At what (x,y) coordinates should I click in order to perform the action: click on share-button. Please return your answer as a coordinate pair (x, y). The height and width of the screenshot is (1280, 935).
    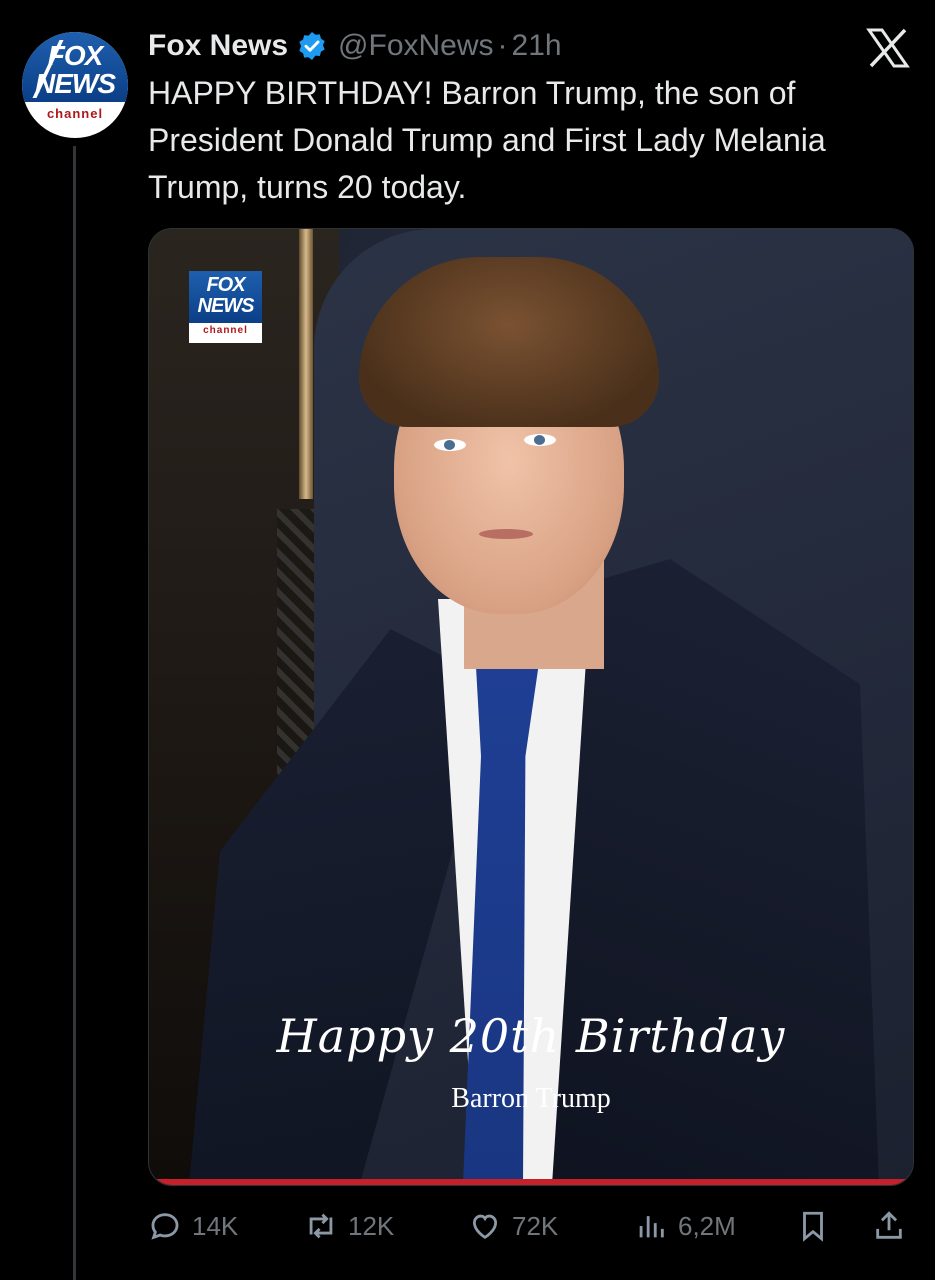
    Looking at the image, I should click on (889, 1226).